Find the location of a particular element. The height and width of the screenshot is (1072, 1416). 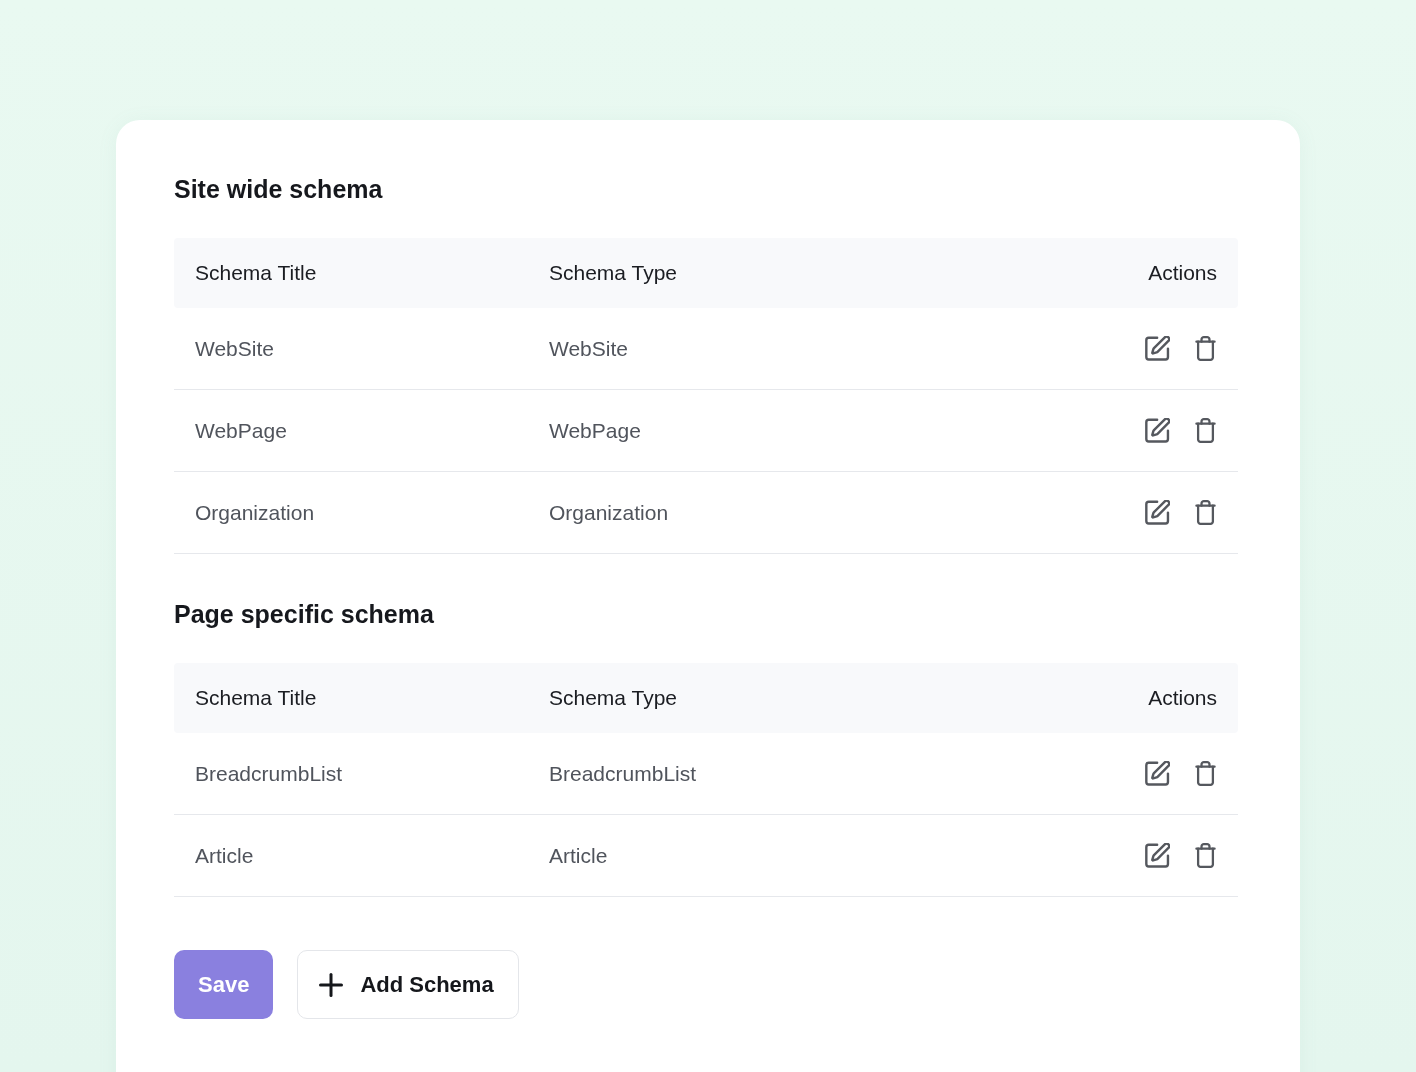

section-title: Site wide schema is located at coordinates (278, 189).